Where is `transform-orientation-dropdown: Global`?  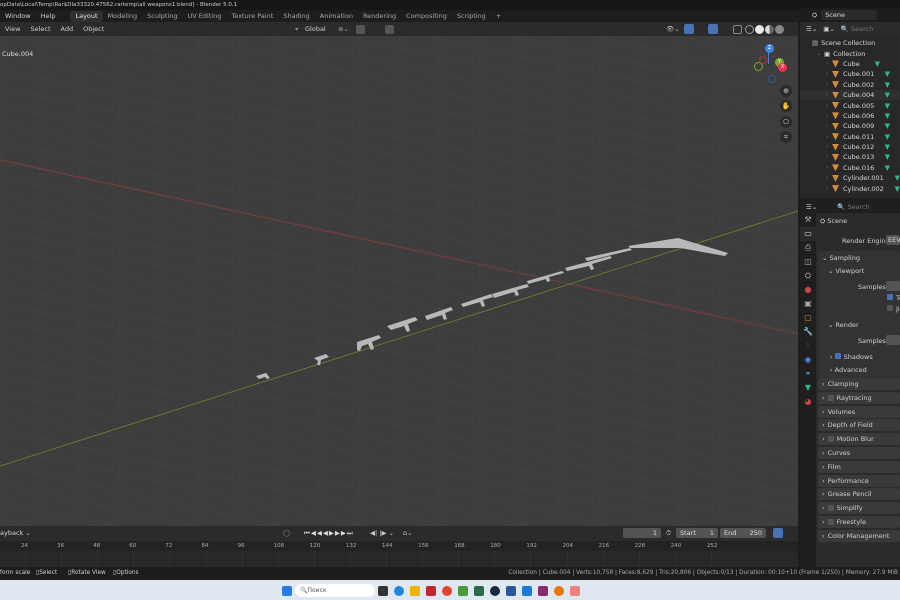 transform-orientation-dropdown: Global is located at coordinates (315, 29).